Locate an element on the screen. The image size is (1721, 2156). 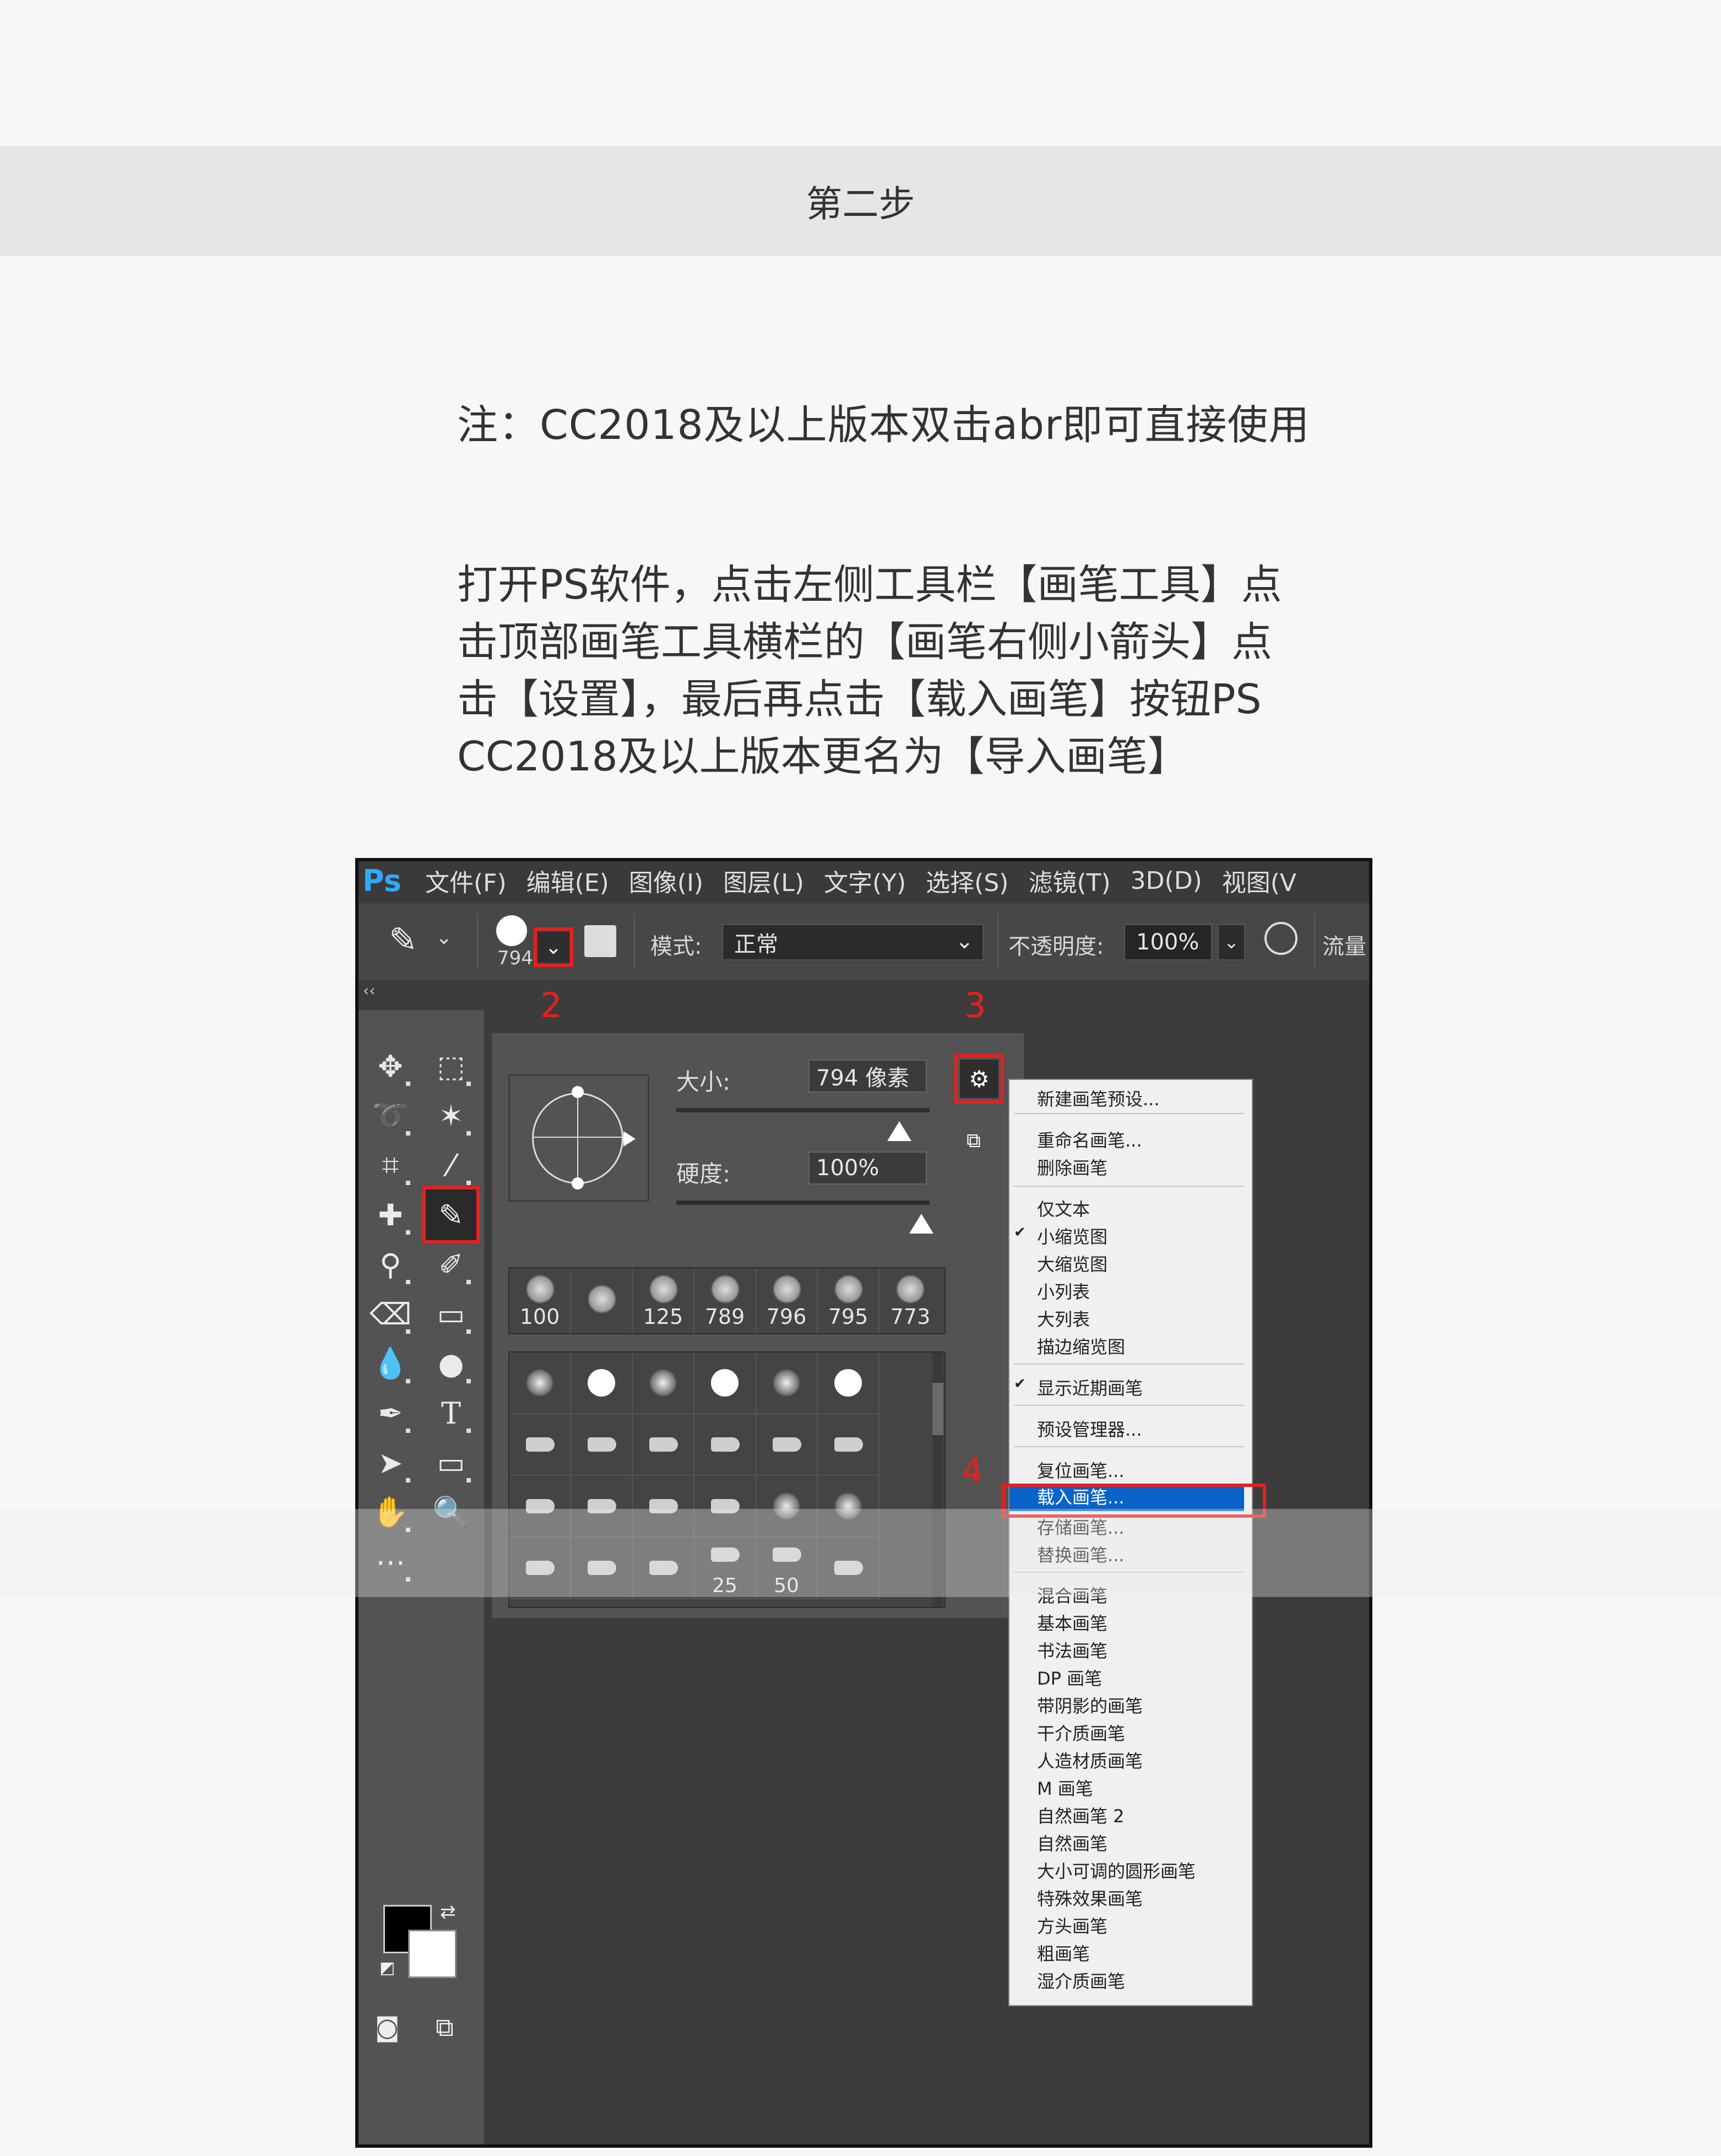
menu-item-large-thumbnail: 大缩览图 is located at coordinates (1072, 1263).